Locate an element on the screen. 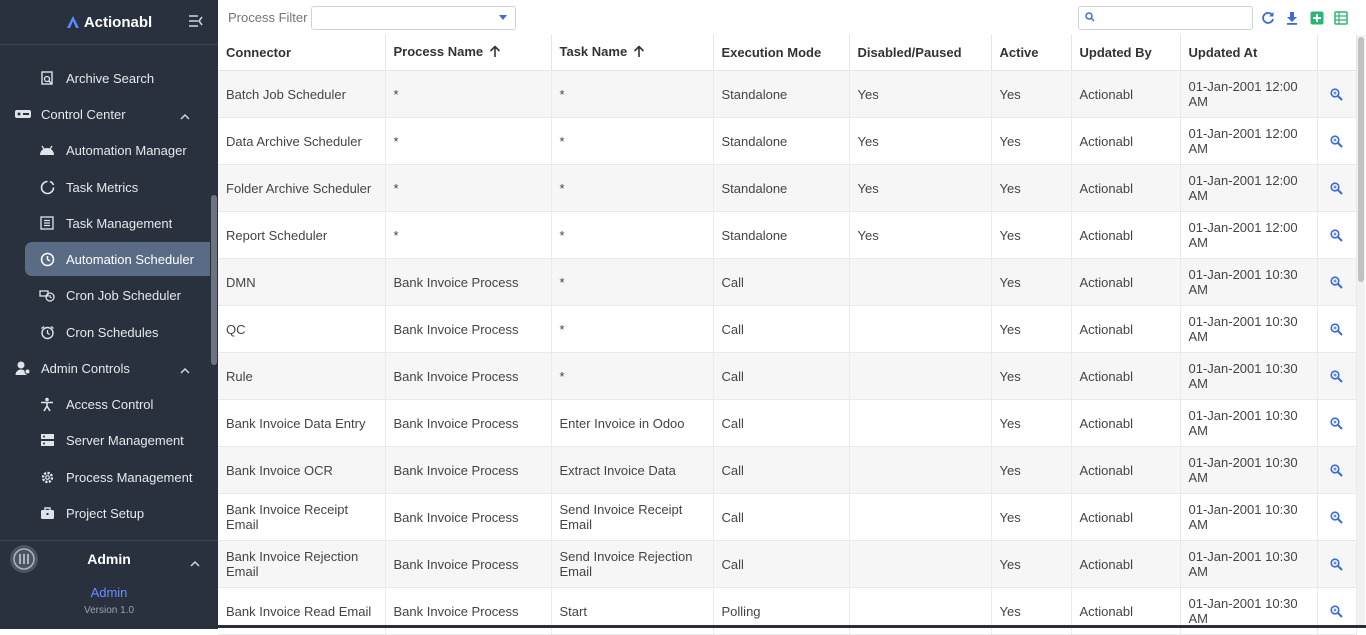  collapse-sidebar-icon is located at coordinates (196, 22).